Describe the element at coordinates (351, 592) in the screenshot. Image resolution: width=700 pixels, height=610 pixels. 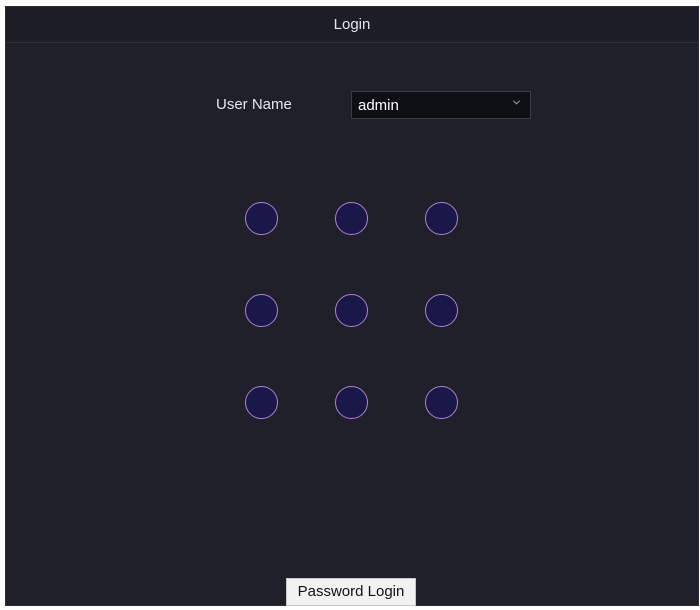
I see `password-login-button: Password Login` at that location.